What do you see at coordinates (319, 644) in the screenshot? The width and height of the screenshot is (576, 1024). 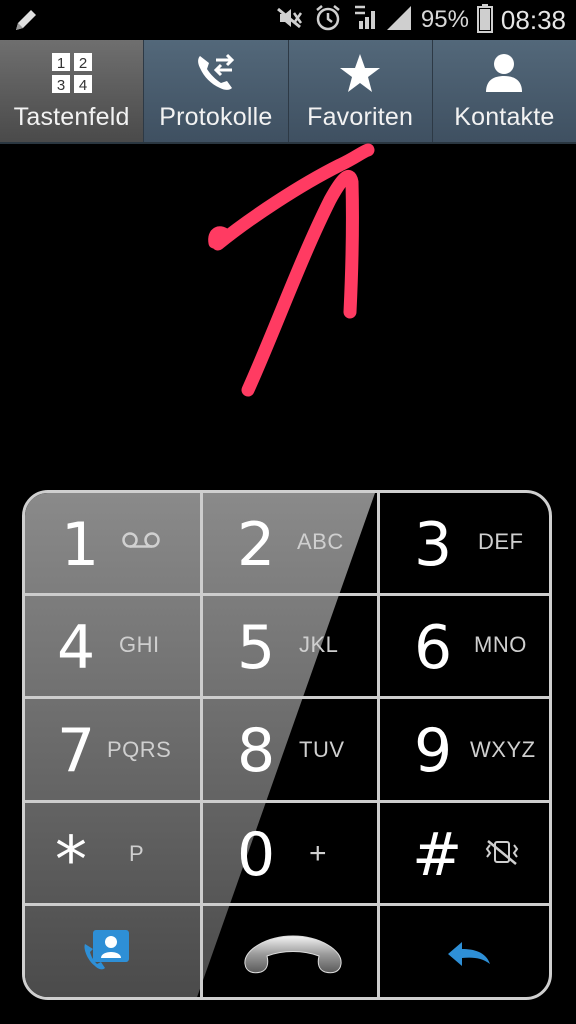 I see `key-letters: JKL` at bounding box center [319, 644].